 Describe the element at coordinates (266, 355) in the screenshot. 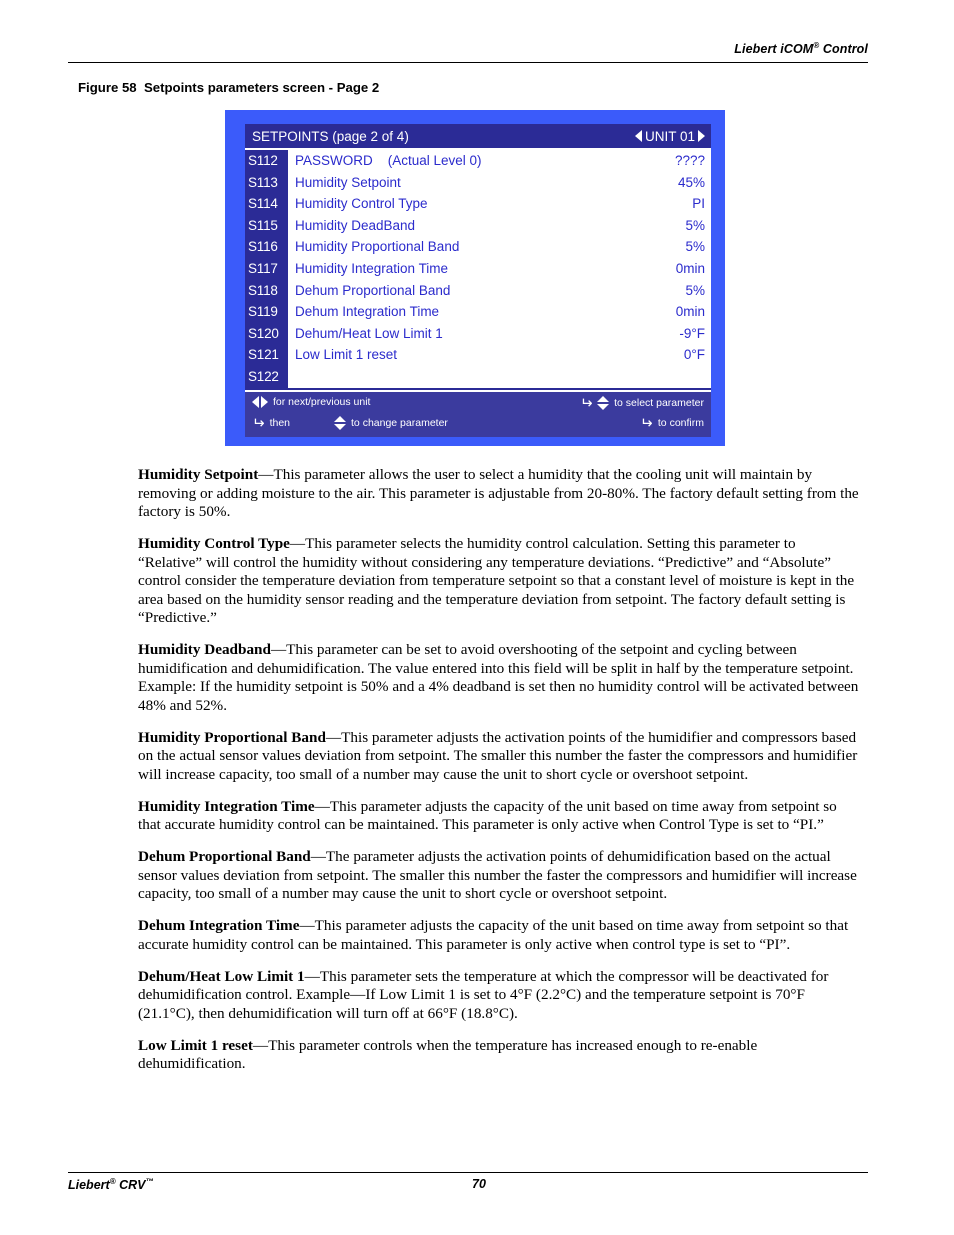

I see `parameter-code: S121` at that location.